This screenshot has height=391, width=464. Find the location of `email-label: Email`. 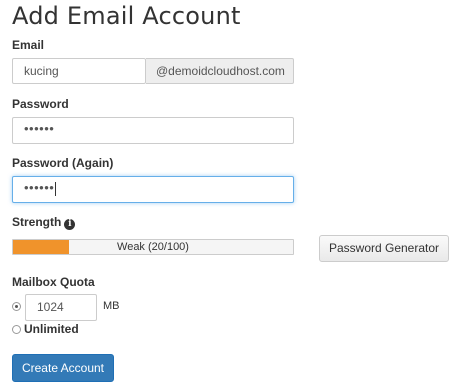

email-label: Email is located at coordinates (28, 45).